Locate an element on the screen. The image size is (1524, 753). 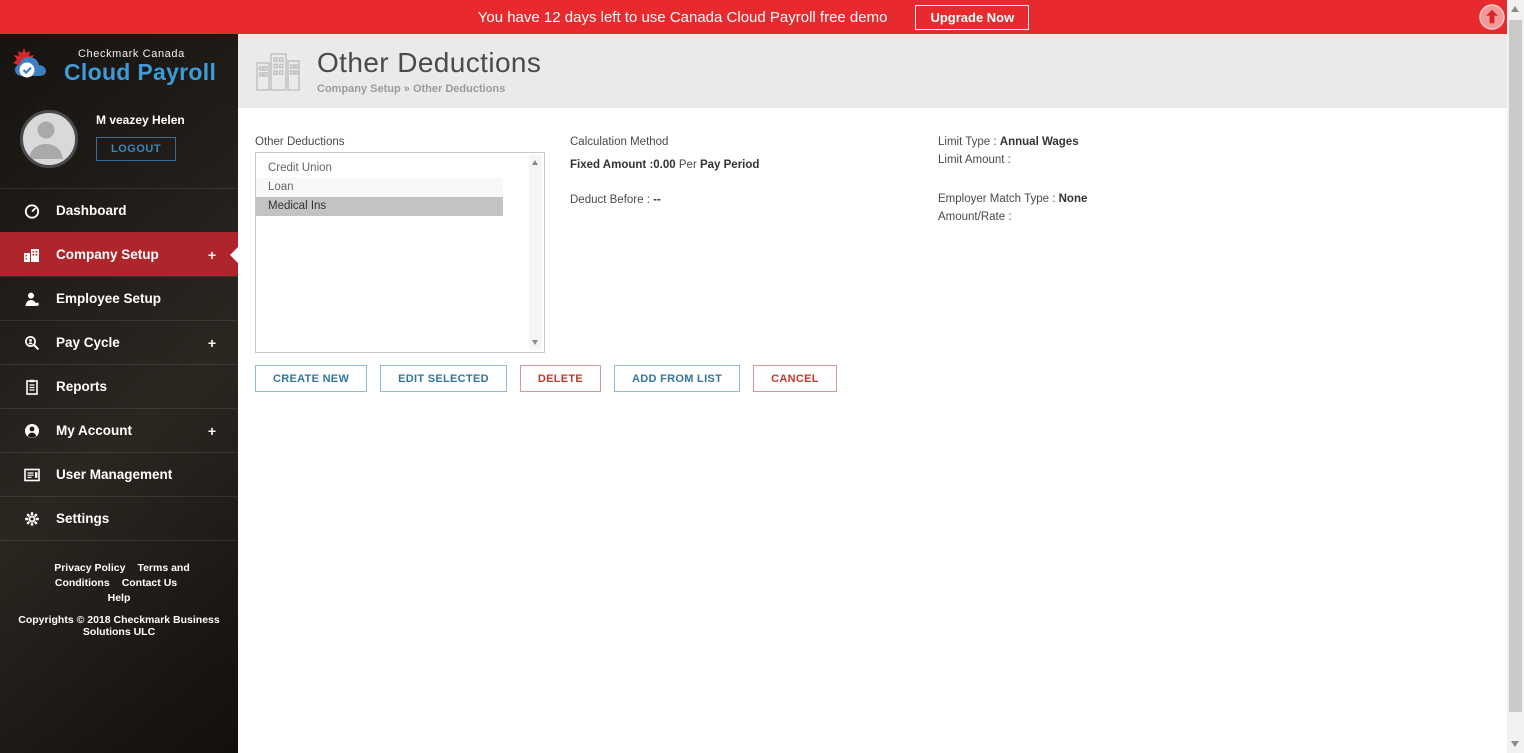
deduct-before-line: Deduct Before : -- is located at coordinates (615, 200).